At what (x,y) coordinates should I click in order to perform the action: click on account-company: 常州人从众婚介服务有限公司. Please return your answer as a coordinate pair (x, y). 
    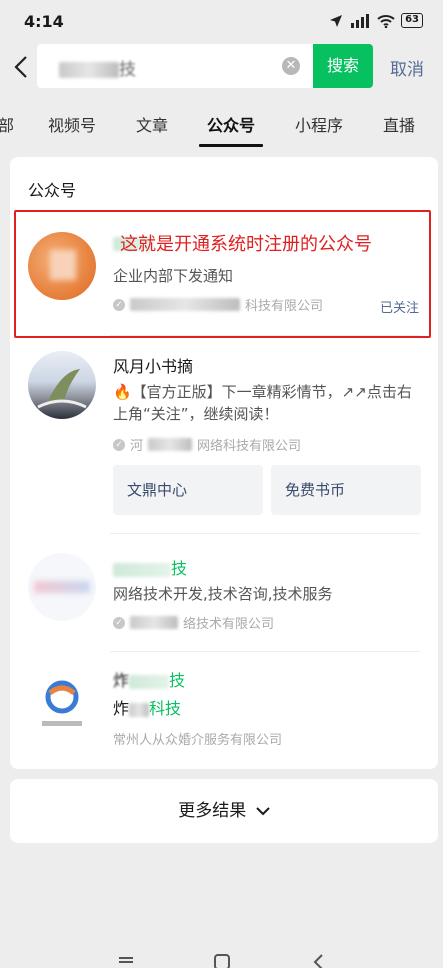
    Looking at the image, I should click on (198, 740).